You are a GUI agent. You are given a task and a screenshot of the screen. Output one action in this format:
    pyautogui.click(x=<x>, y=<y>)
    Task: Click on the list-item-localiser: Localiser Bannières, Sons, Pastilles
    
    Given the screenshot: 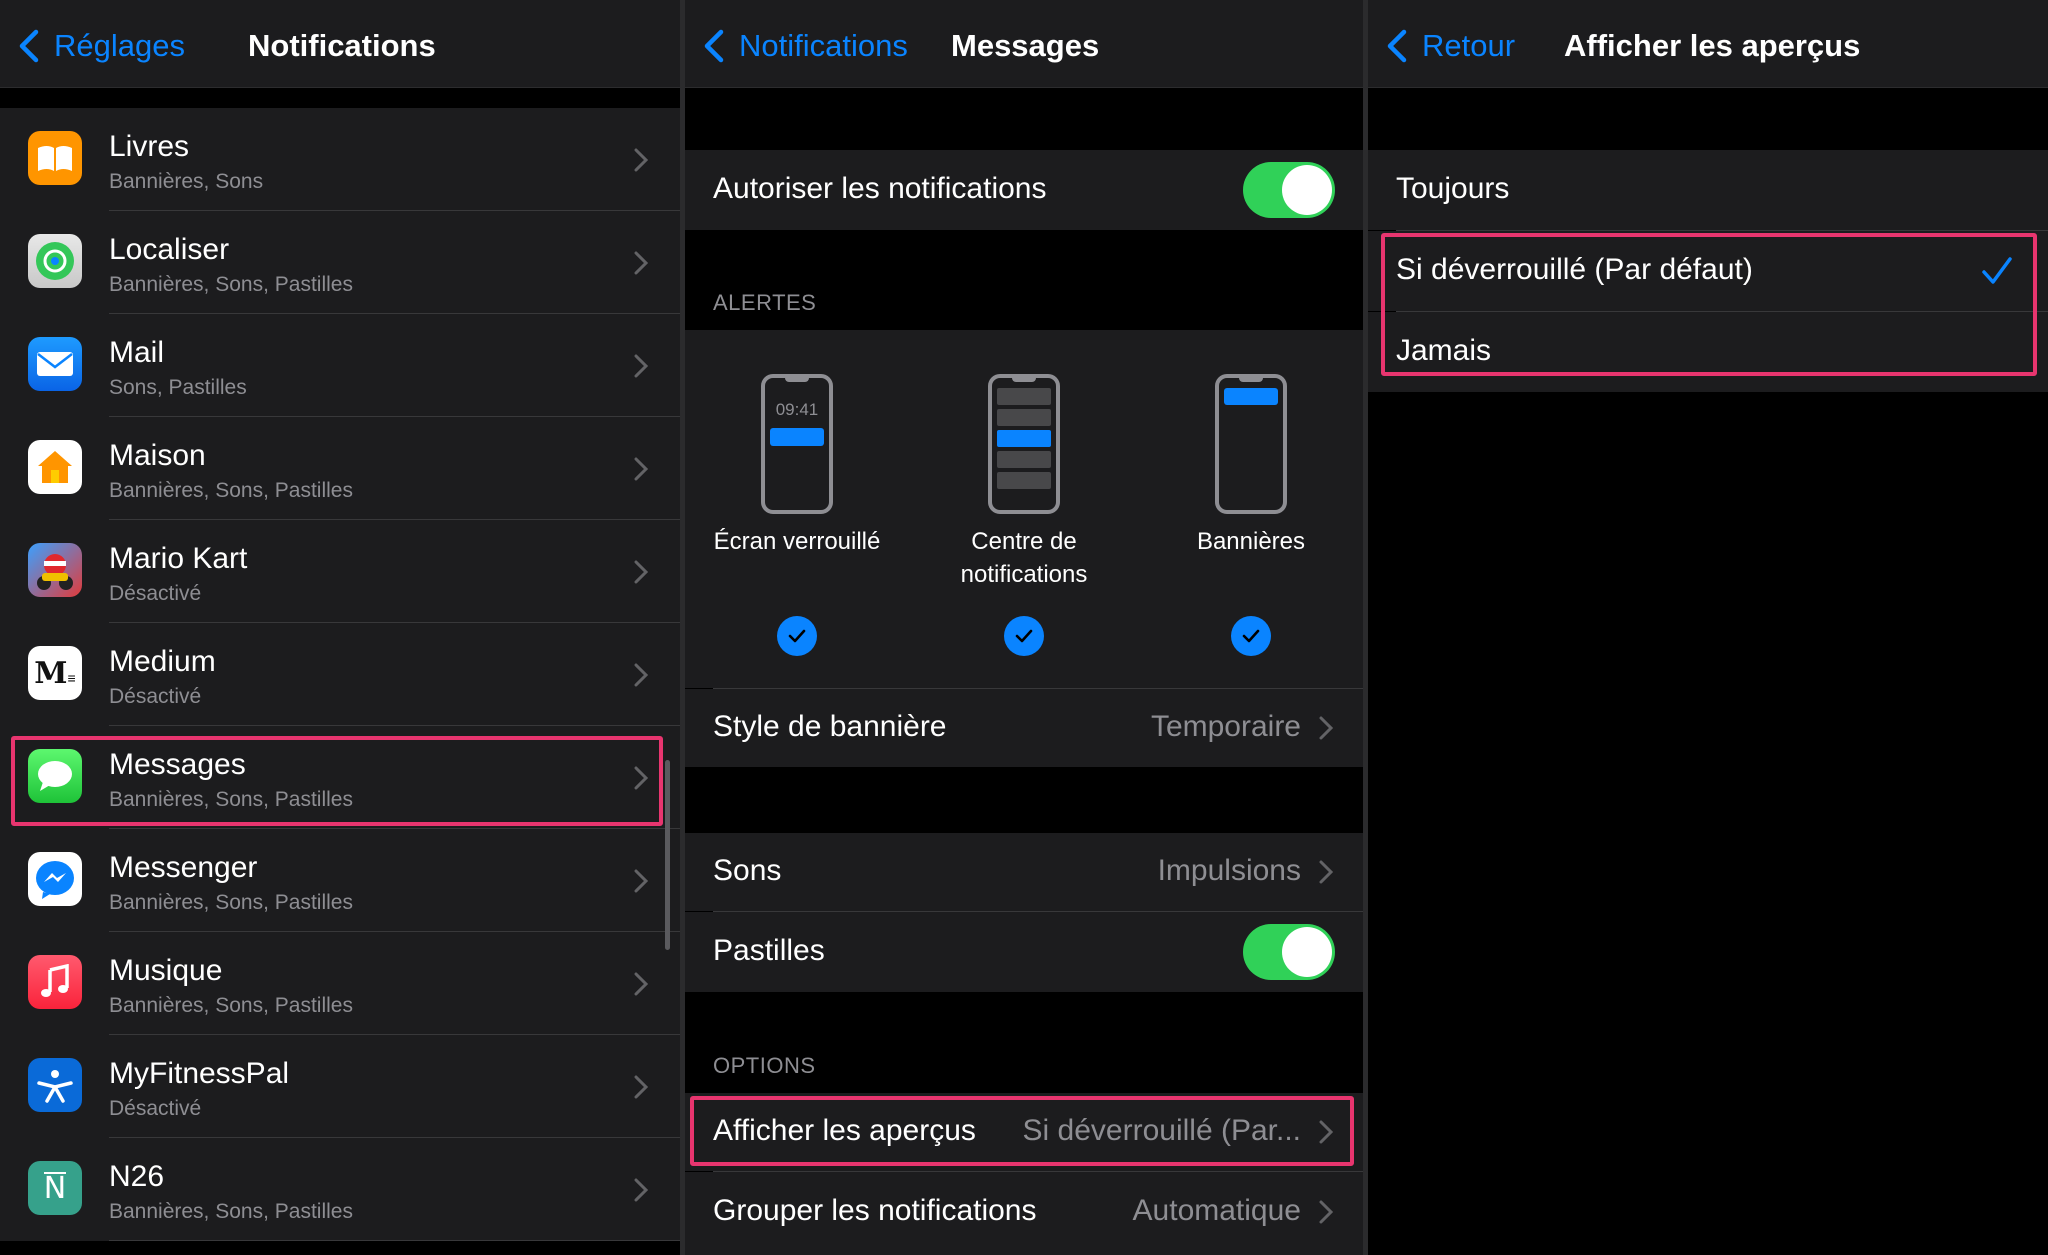 What is the action you would take?
    pyautogui.click(x=340, y=262)
    